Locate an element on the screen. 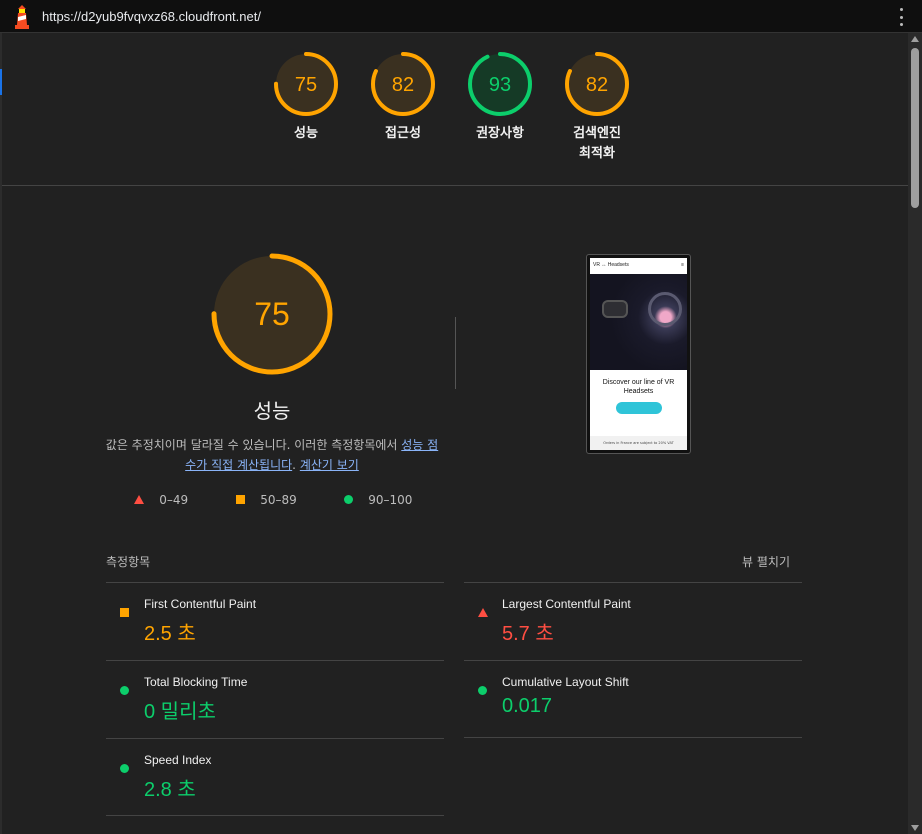  legend-average: 50–89 is located at coordinates (266, 500).